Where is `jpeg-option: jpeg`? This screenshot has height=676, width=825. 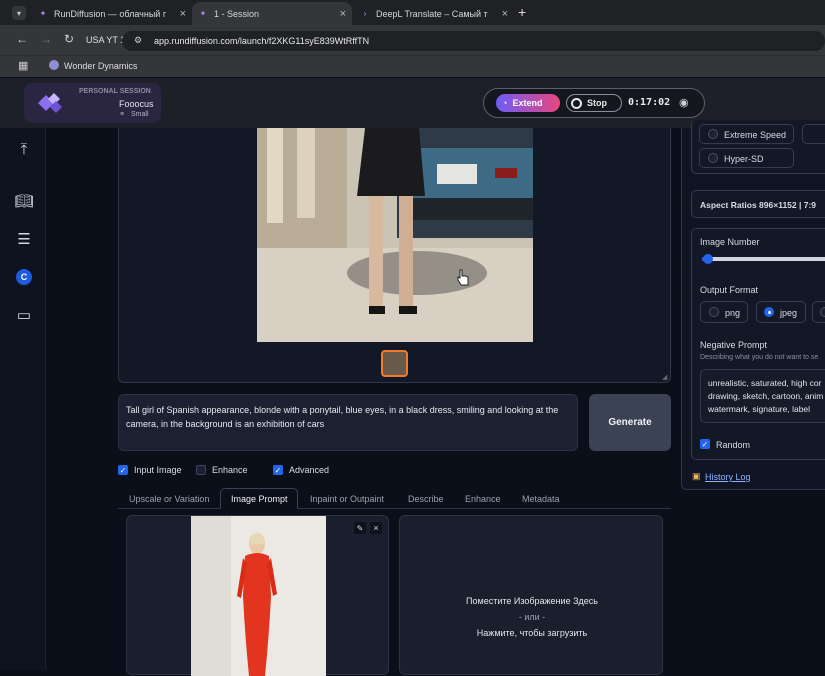
jpeg-option: jpeg is located at coordinates (781, 312).